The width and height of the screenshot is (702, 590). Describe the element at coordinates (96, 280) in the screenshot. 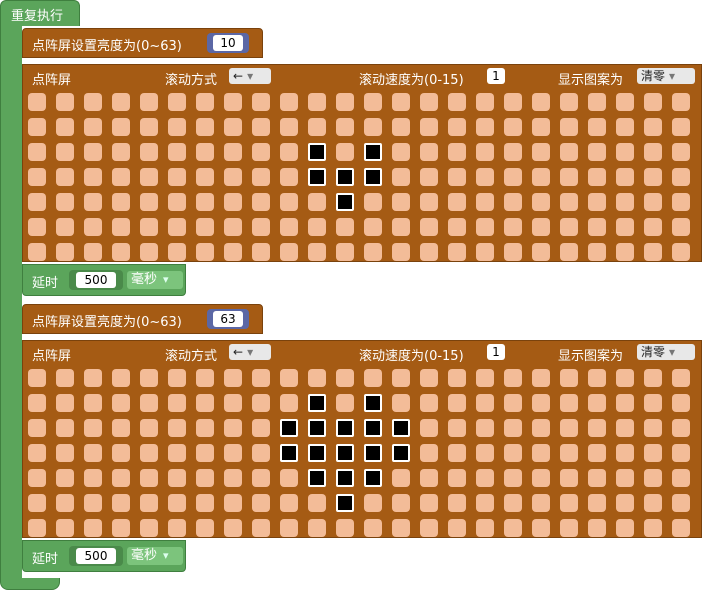

I see `delay-number-block: 500` at that location.